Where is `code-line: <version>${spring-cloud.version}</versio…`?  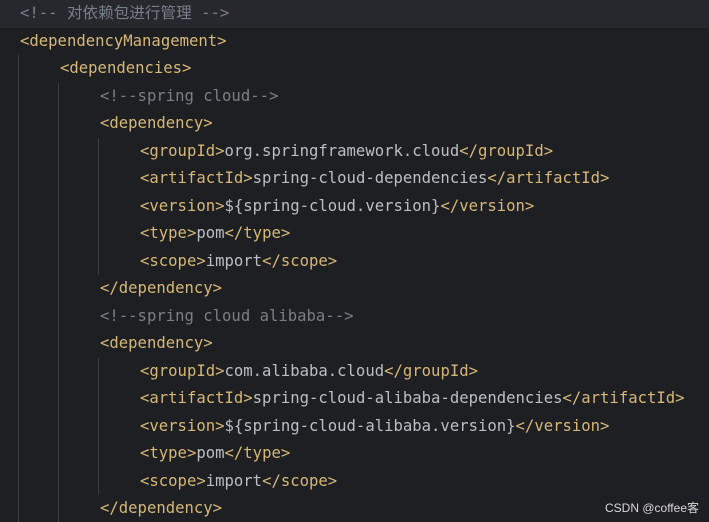
code-line: <version>${spring-cloud.version}</versio… is located at coordinates (354, 207).